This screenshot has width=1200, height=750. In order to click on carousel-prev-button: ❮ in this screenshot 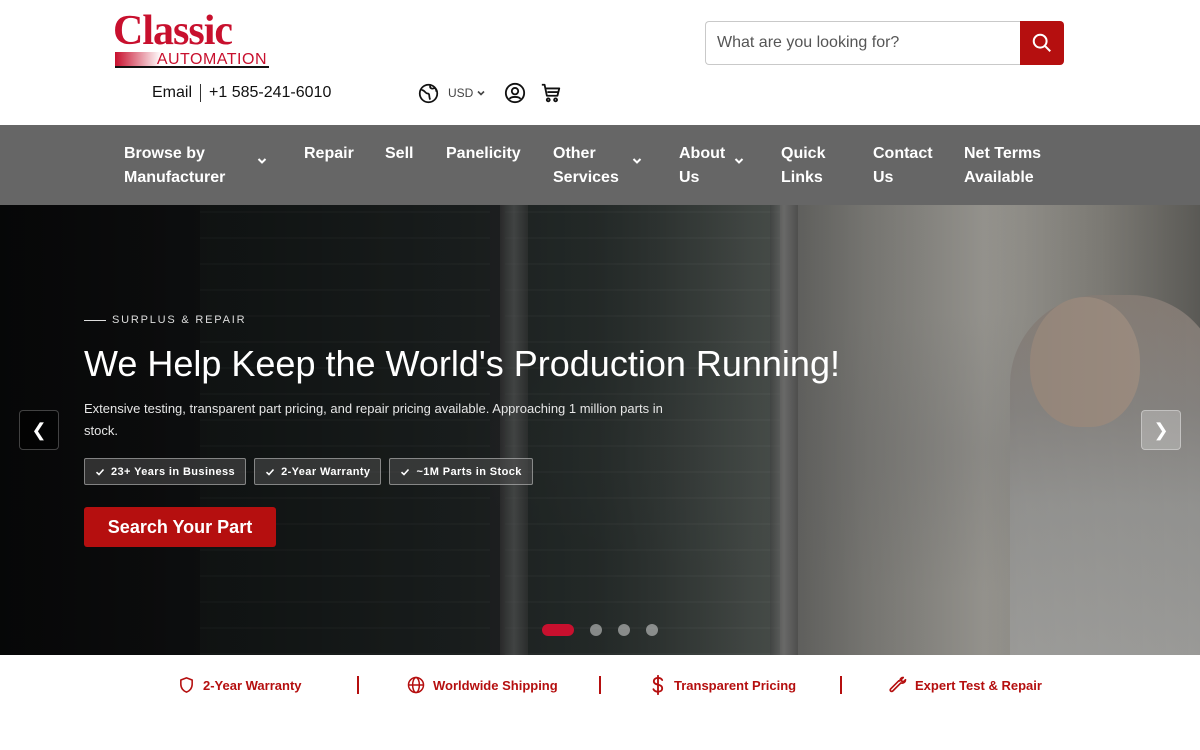, I will do `click(39, 430)`.